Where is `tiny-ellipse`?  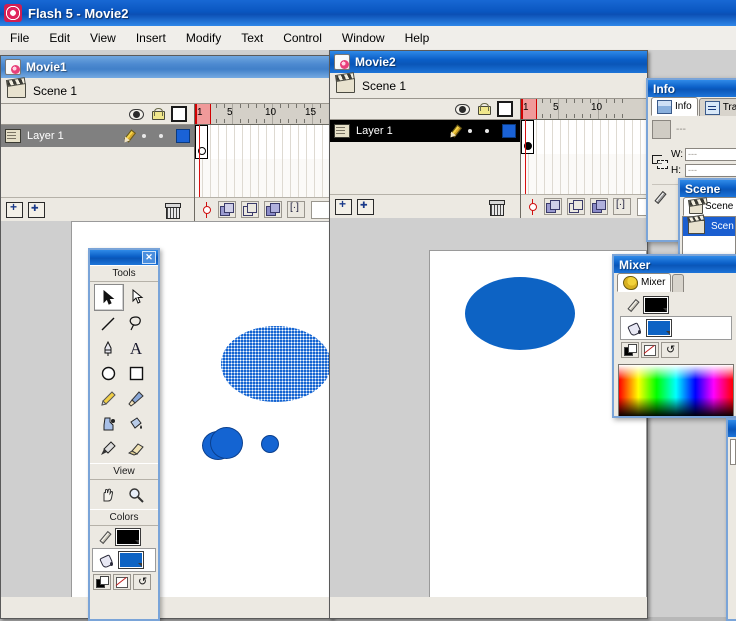 tiny-ellipse is located at coordinates (270, 444).